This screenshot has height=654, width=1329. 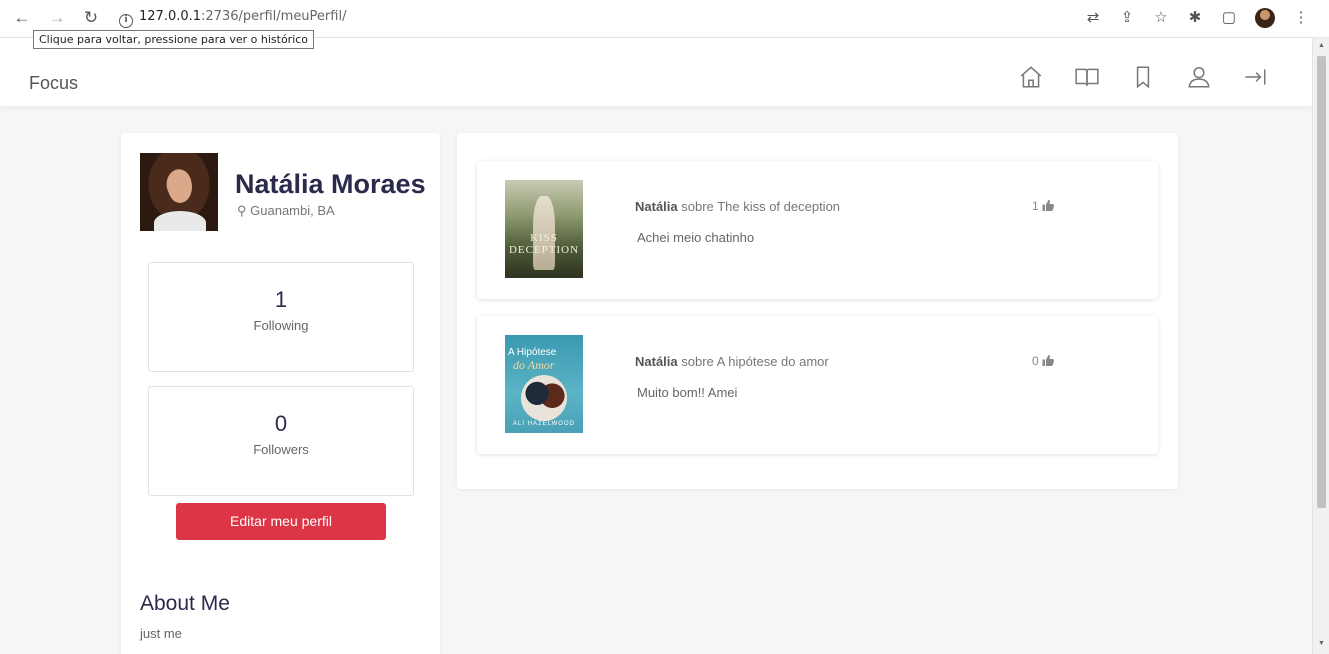 I want to click on extensions-icon: ✱, so click(x=1195, y=18).